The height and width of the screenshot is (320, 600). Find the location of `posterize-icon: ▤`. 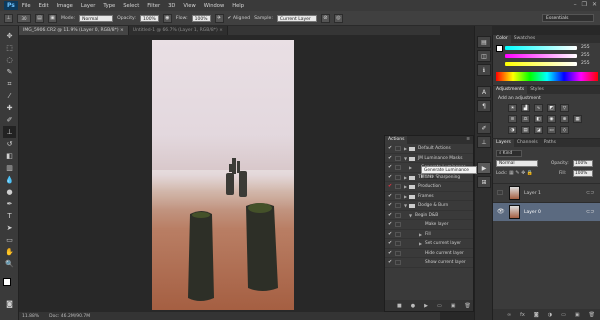

posterize-icon: ▤ is located at coordinates (525, 130).